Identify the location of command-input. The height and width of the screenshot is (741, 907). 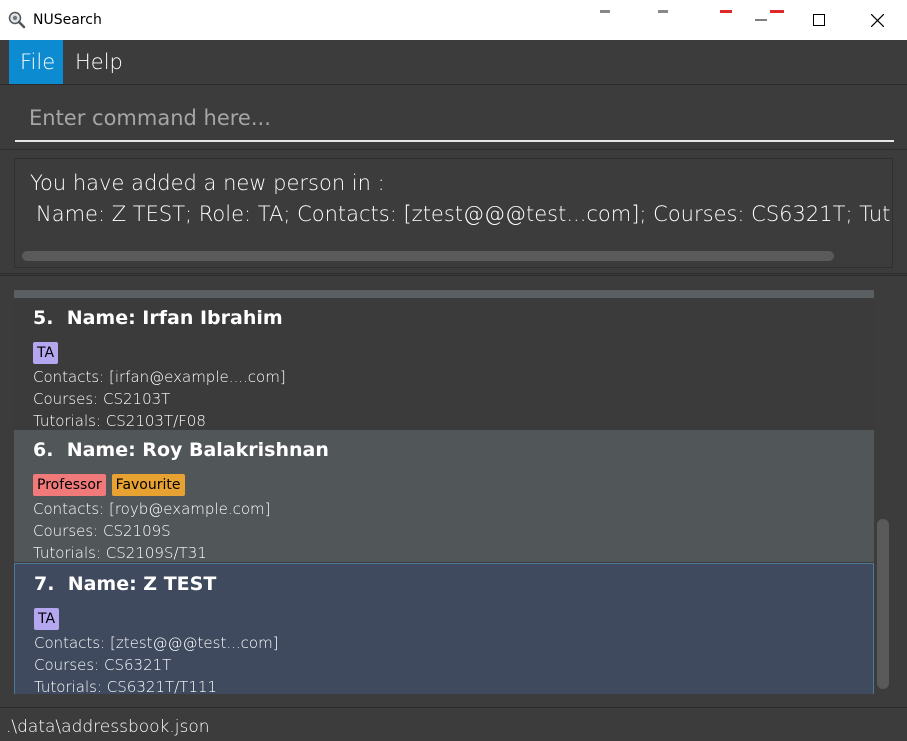
(454, 118).